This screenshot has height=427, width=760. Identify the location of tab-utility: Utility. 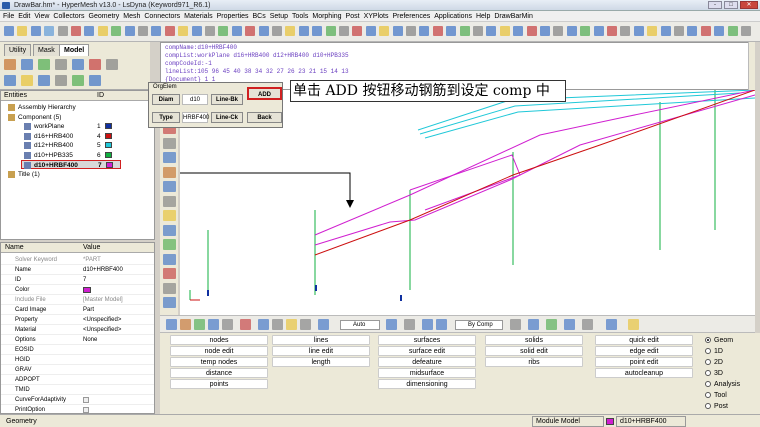
(18, 50).